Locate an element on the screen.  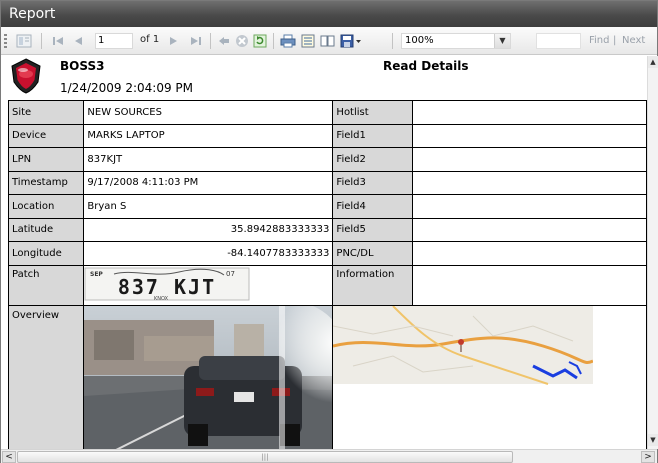
table-row: Latitude 35.8942883333333 Field5 is located at coordinates (327, 229).